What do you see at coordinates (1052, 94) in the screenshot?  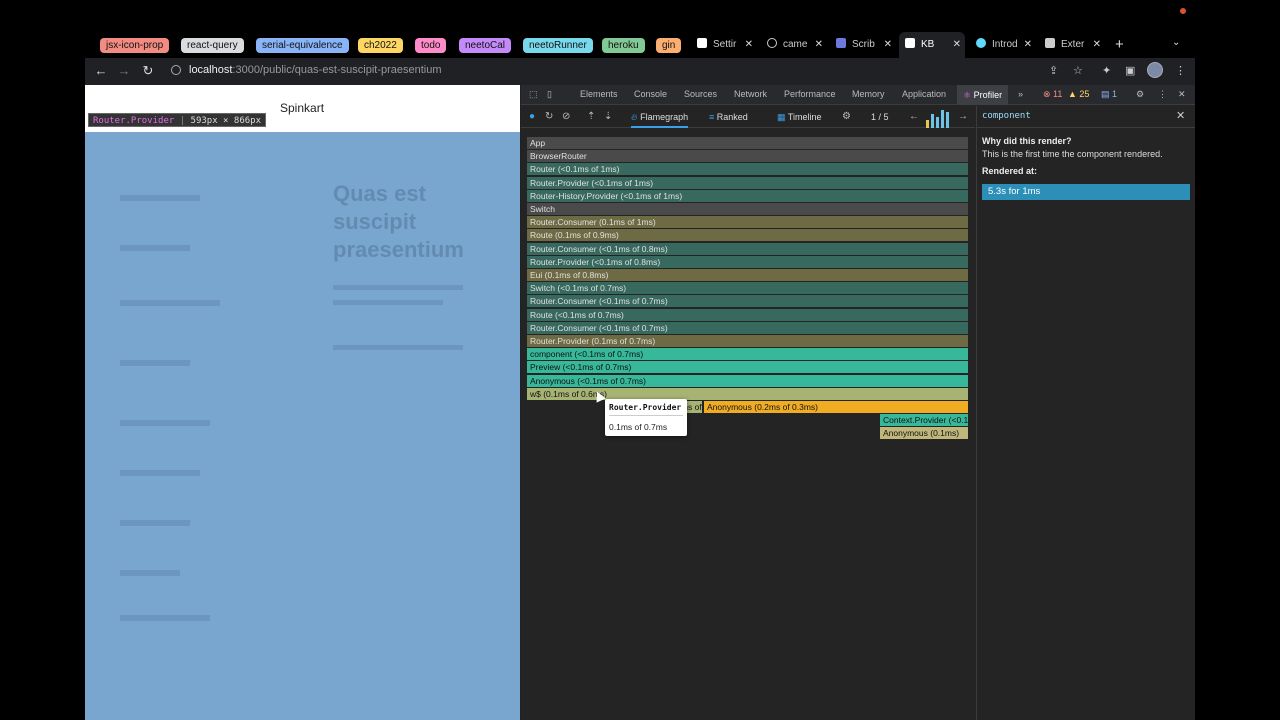 I see `error-count-badge: ⊗ 11` at bounding box center [1052, 94].